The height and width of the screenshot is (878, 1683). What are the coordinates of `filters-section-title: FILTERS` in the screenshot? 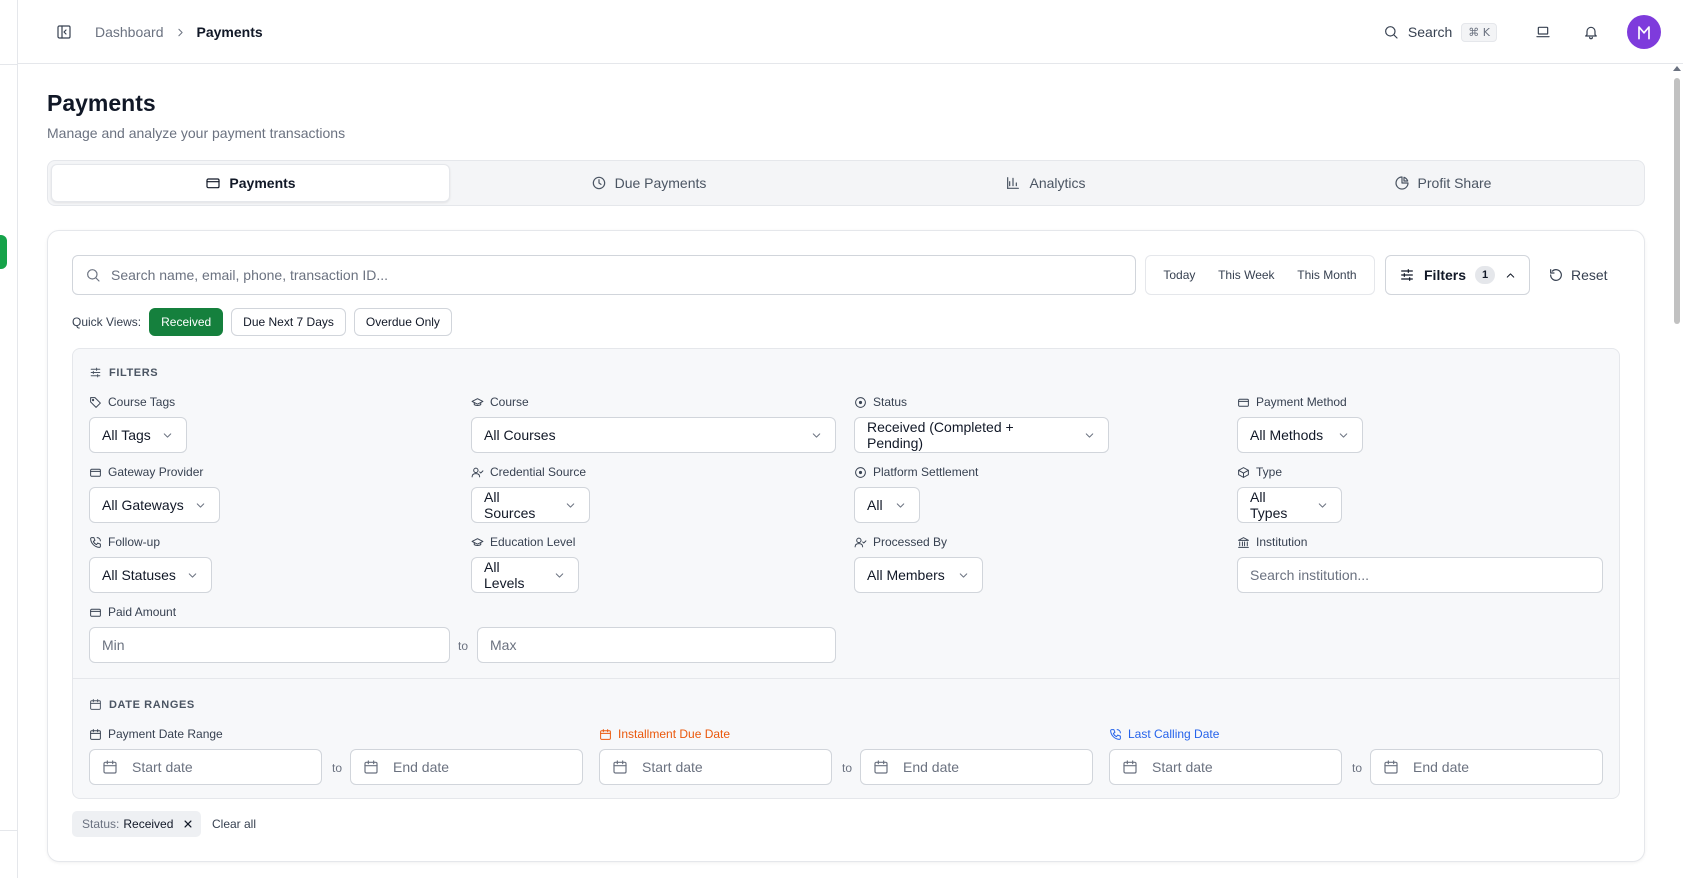 It's located at (123, 372).